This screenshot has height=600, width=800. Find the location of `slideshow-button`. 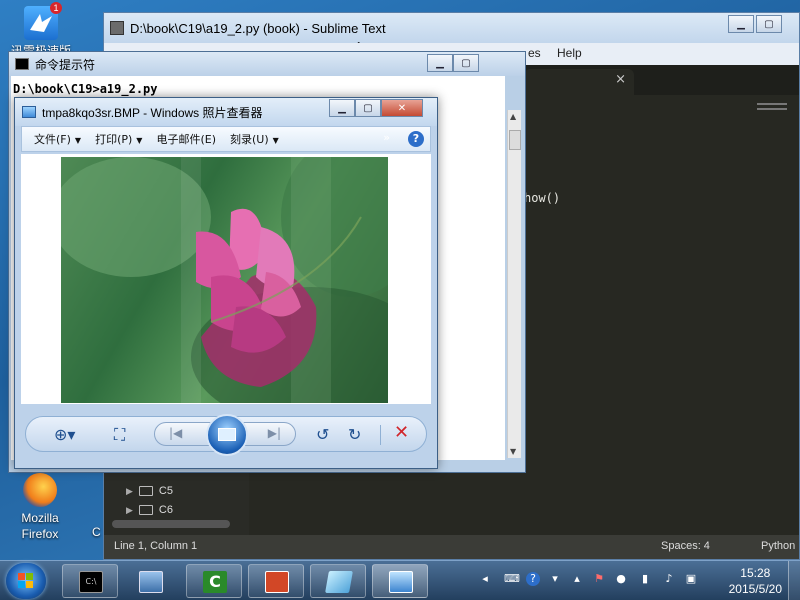

slideshow-button is located at coordinates (227, 435).